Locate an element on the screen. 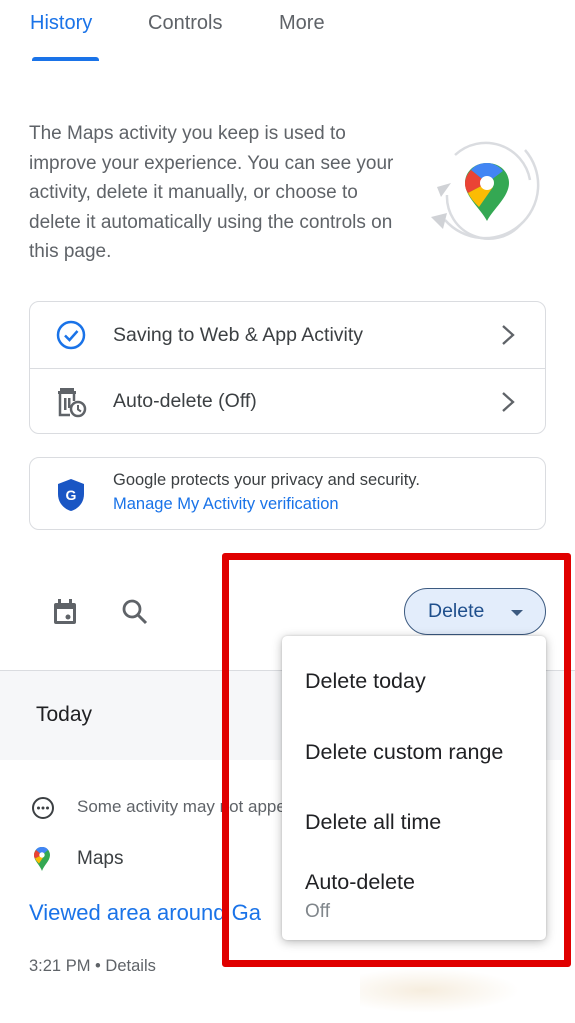  activity-time: 3:21 PM is located at coordinates (60, 966).